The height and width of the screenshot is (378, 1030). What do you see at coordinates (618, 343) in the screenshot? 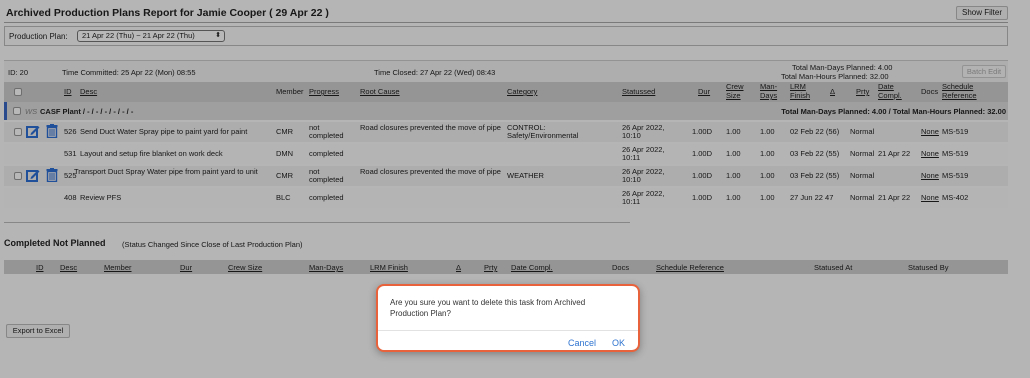
I see `ok-button: OK` at bounding box center [618, 343].